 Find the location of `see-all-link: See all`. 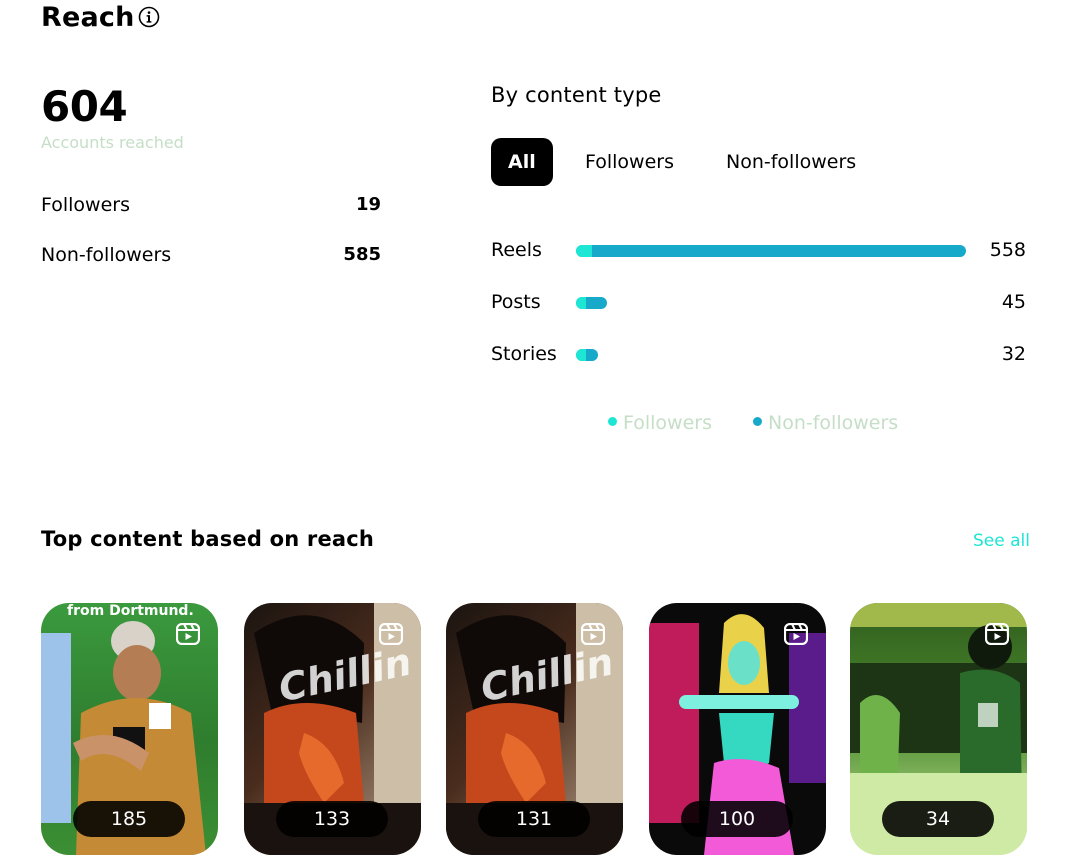

see-all-link: See all is located at coordinates (1001, 541).